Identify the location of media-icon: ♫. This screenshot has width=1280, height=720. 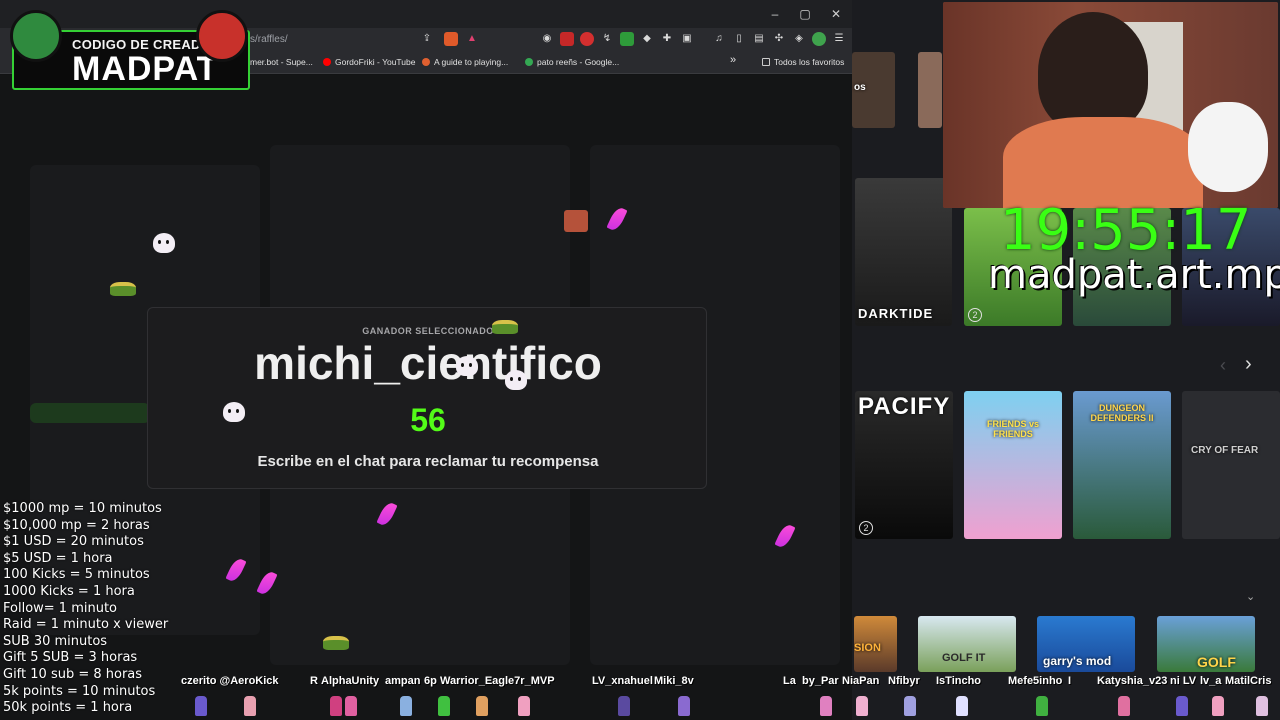
(719, 39).